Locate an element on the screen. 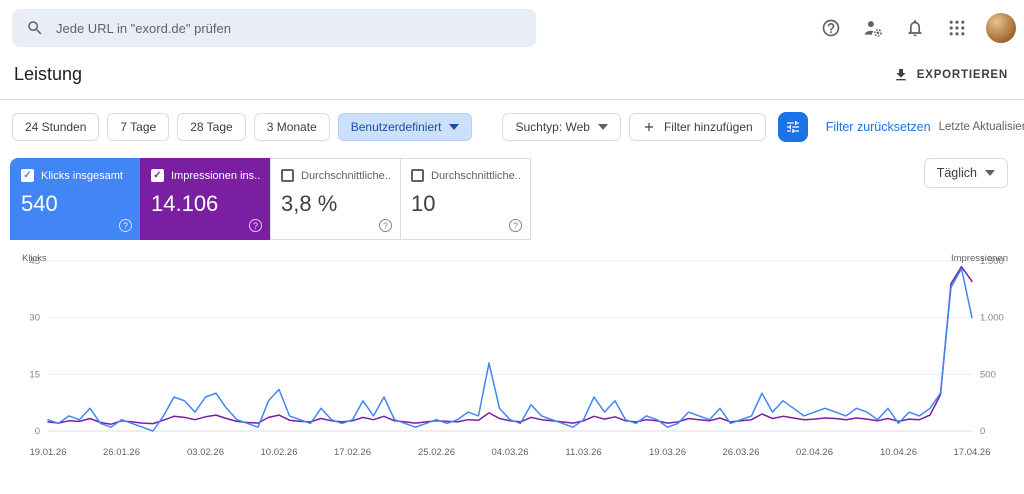 Image resolution: width=1024 pixels, height=494 pixels. page-header: Leistung EXPORTIEREN is located at coordinates (512, 78).